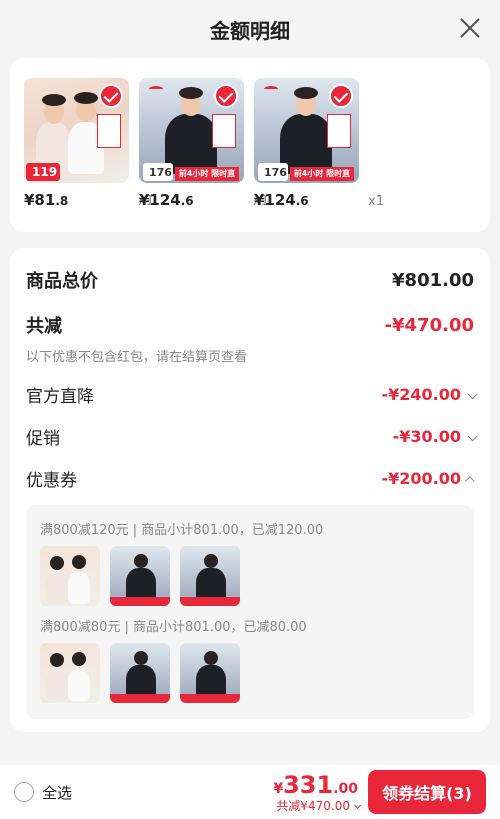  Describe the element at coordinates (250, 280) in the screenshot. I see `total-row: 商品总价 ¥801.00` at that location.